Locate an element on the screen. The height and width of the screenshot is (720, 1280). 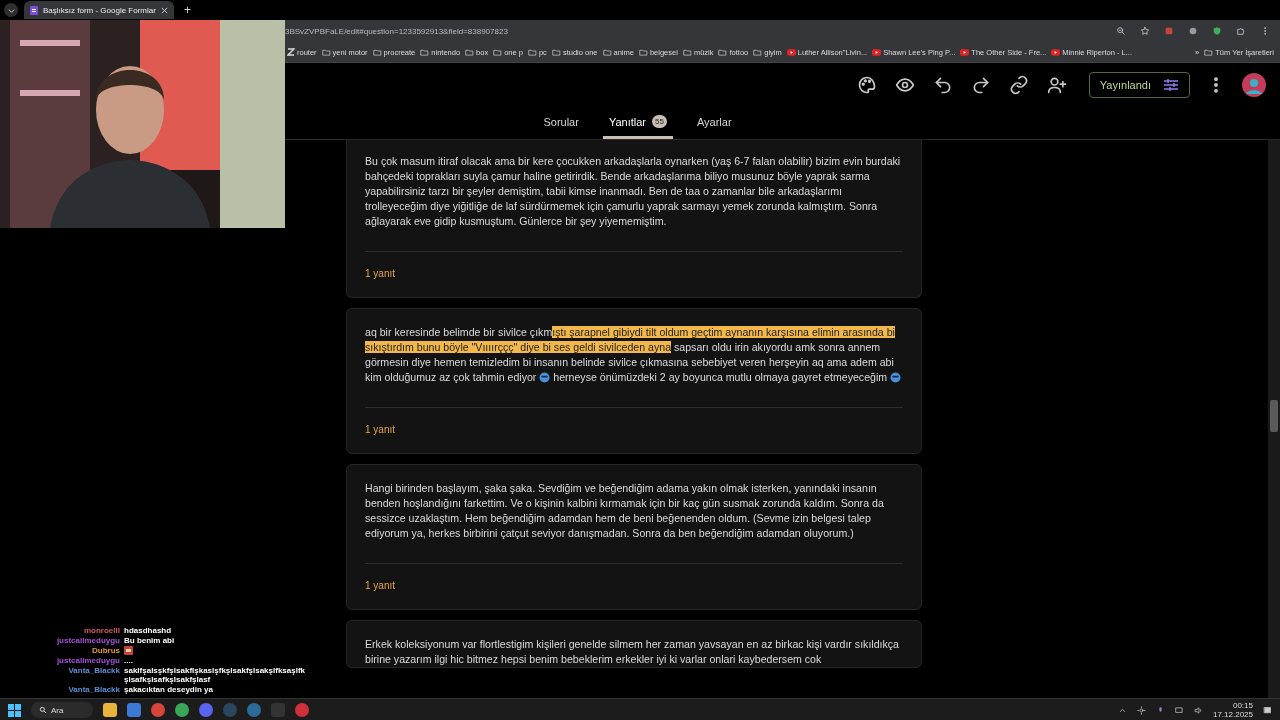
response-text: Erkek koleksiyonum var flortlestigim kişileri genelde silmem her zaman yavsayan en az birkac kişi vardır sıkıldıkça birine yazarım ilgi hic bitmez hepsi benim bebeklerim erkekler iyi ki varlar onlari kaybedersem cok is located at coordinates (632, 652).